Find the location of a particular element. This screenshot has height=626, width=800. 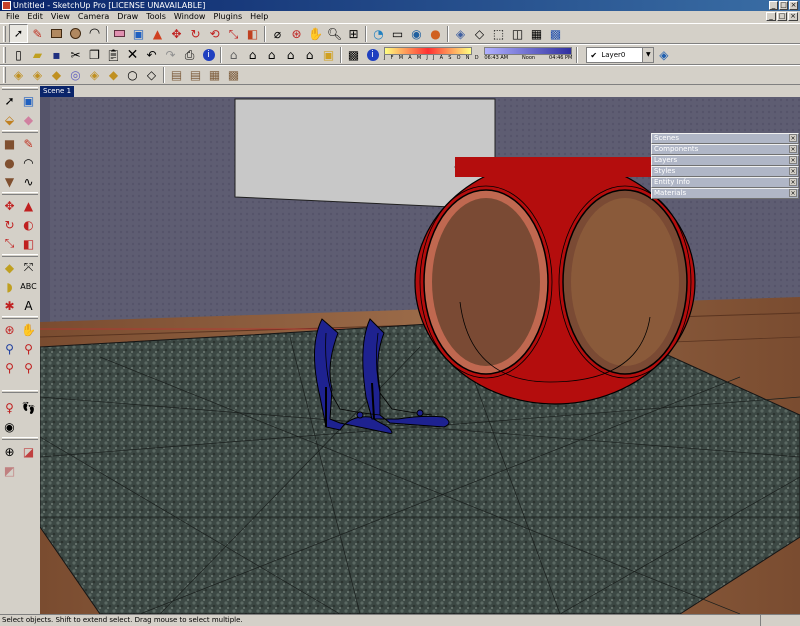

tray-layers: Layers × is located at coordinates (725, 160).